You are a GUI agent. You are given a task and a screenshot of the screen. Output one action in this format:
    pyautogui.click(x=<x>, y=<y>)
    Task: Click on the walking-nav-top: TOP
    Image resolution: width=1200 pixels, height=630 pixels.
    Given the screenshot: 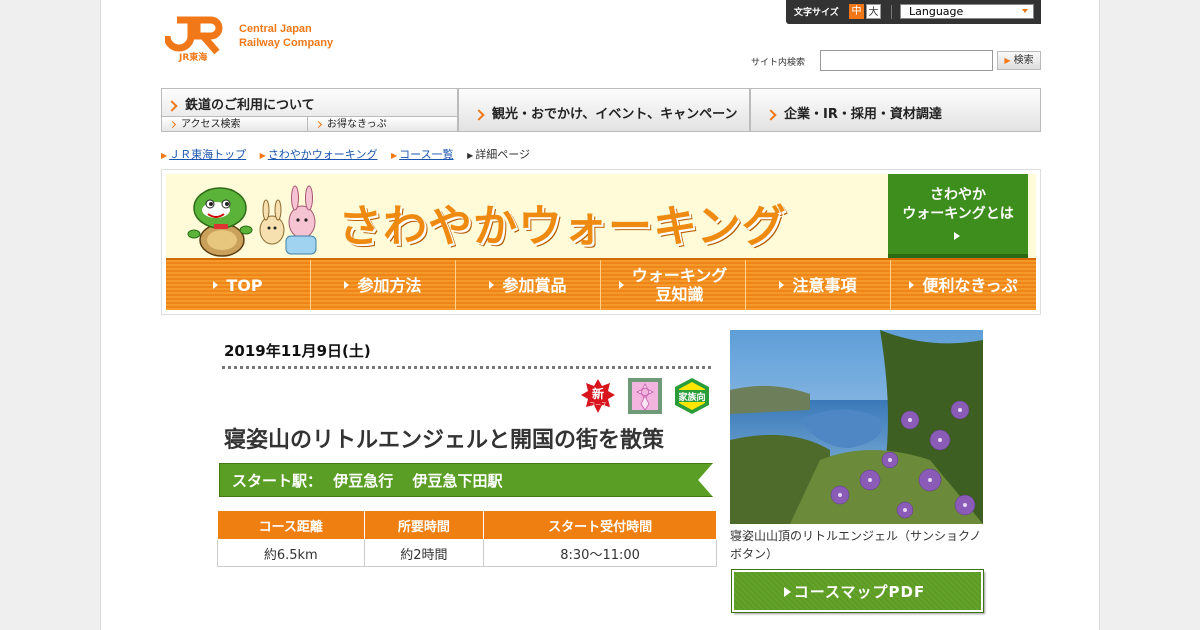 What is the action you would take?
    pyautogui.click(x=238, y=285)
    